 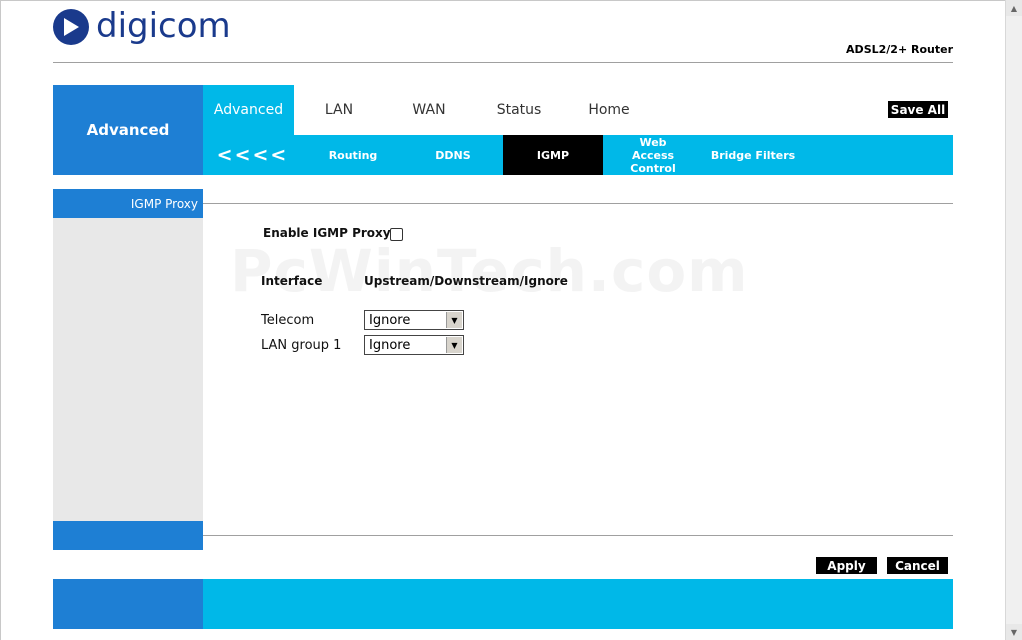 What do you see at coordinates (466, 281) in the screenshot?
I see `column-header-mode: Upstream/Downstream/Ignore` at bounding box center [466, 281].